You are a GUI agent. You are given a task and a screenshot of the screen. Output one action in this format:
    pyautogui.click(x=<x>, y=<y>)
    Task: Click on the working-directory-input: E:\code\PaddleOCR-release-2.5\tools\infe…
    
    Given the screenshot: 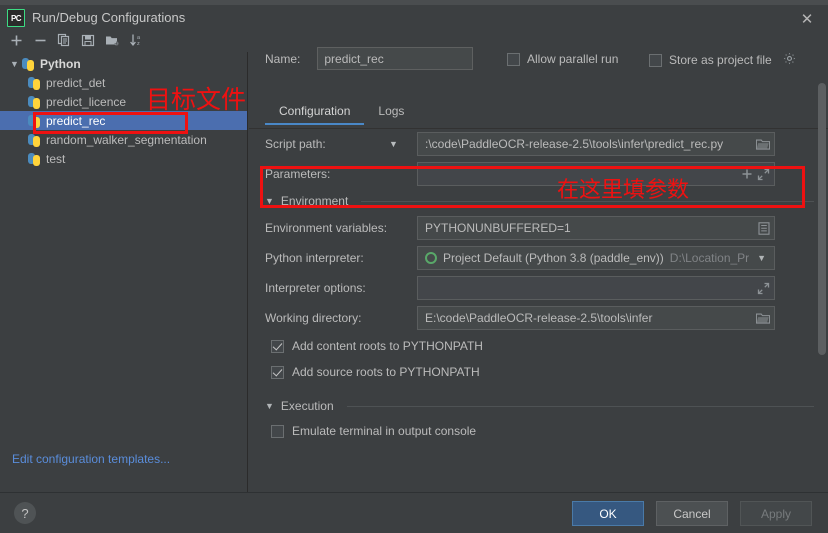 What is the action you would take?
    pyautogui.click(x=596, y=318)
    